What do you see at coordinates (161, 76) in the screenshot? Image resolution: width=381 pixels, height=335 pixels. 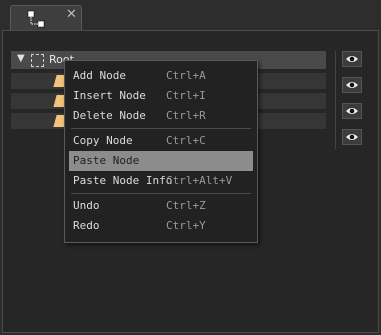 I see `menu-item-add-node: Add Node Ctrl+A` at bounding box center [161, 76].